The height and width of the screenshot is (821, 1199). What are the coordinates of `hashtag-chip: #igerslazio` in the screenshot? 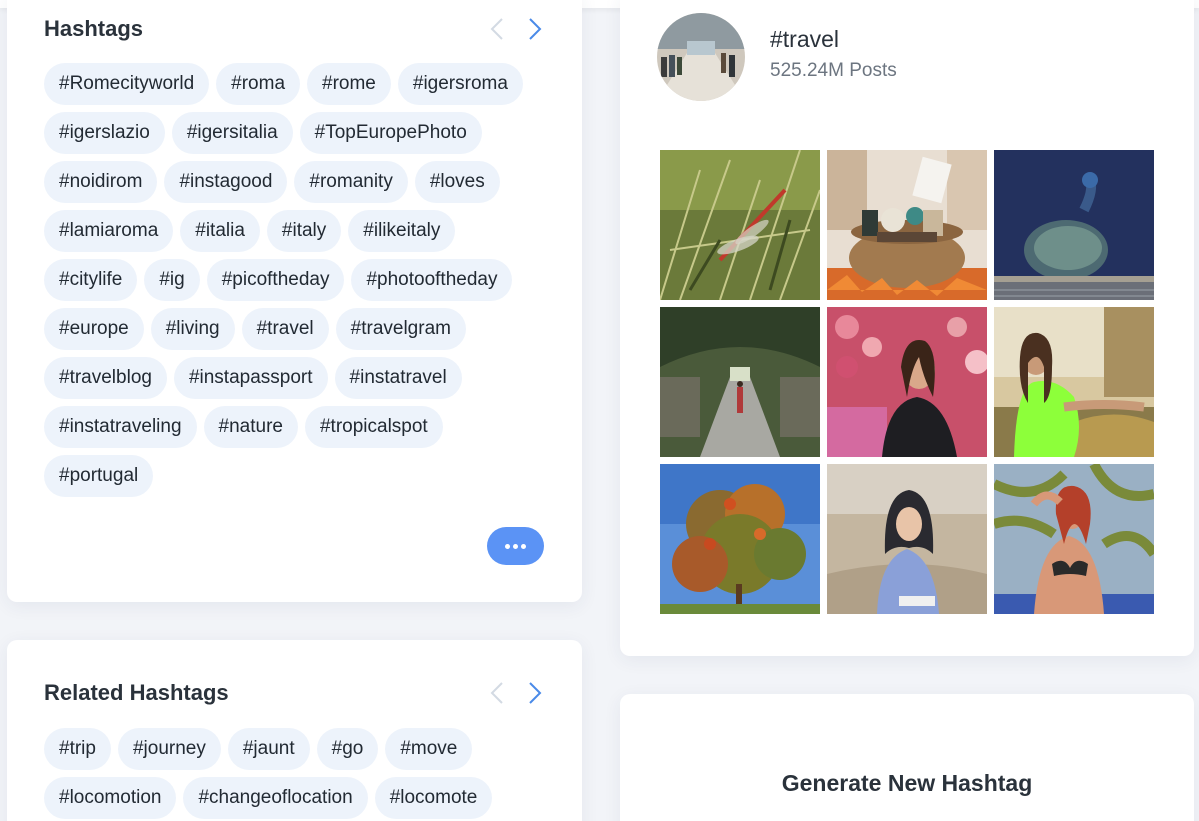 It's located at (104, 133).